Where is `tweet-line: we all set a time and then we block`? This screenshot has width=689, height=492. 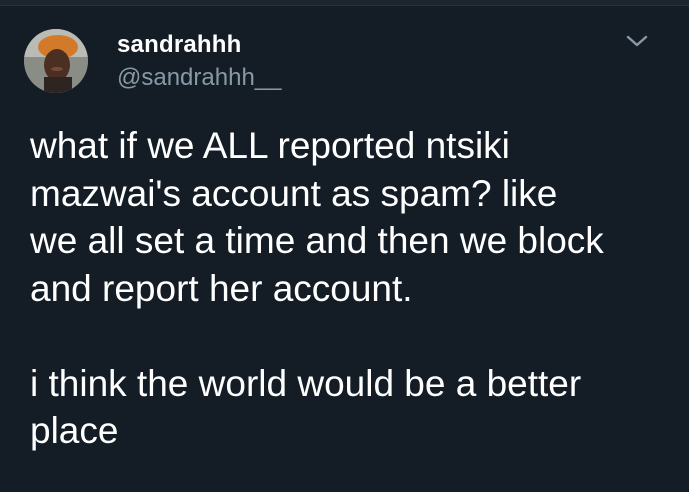 tweet-line: we all set a time and then we block is located at coordinates (317, 240).